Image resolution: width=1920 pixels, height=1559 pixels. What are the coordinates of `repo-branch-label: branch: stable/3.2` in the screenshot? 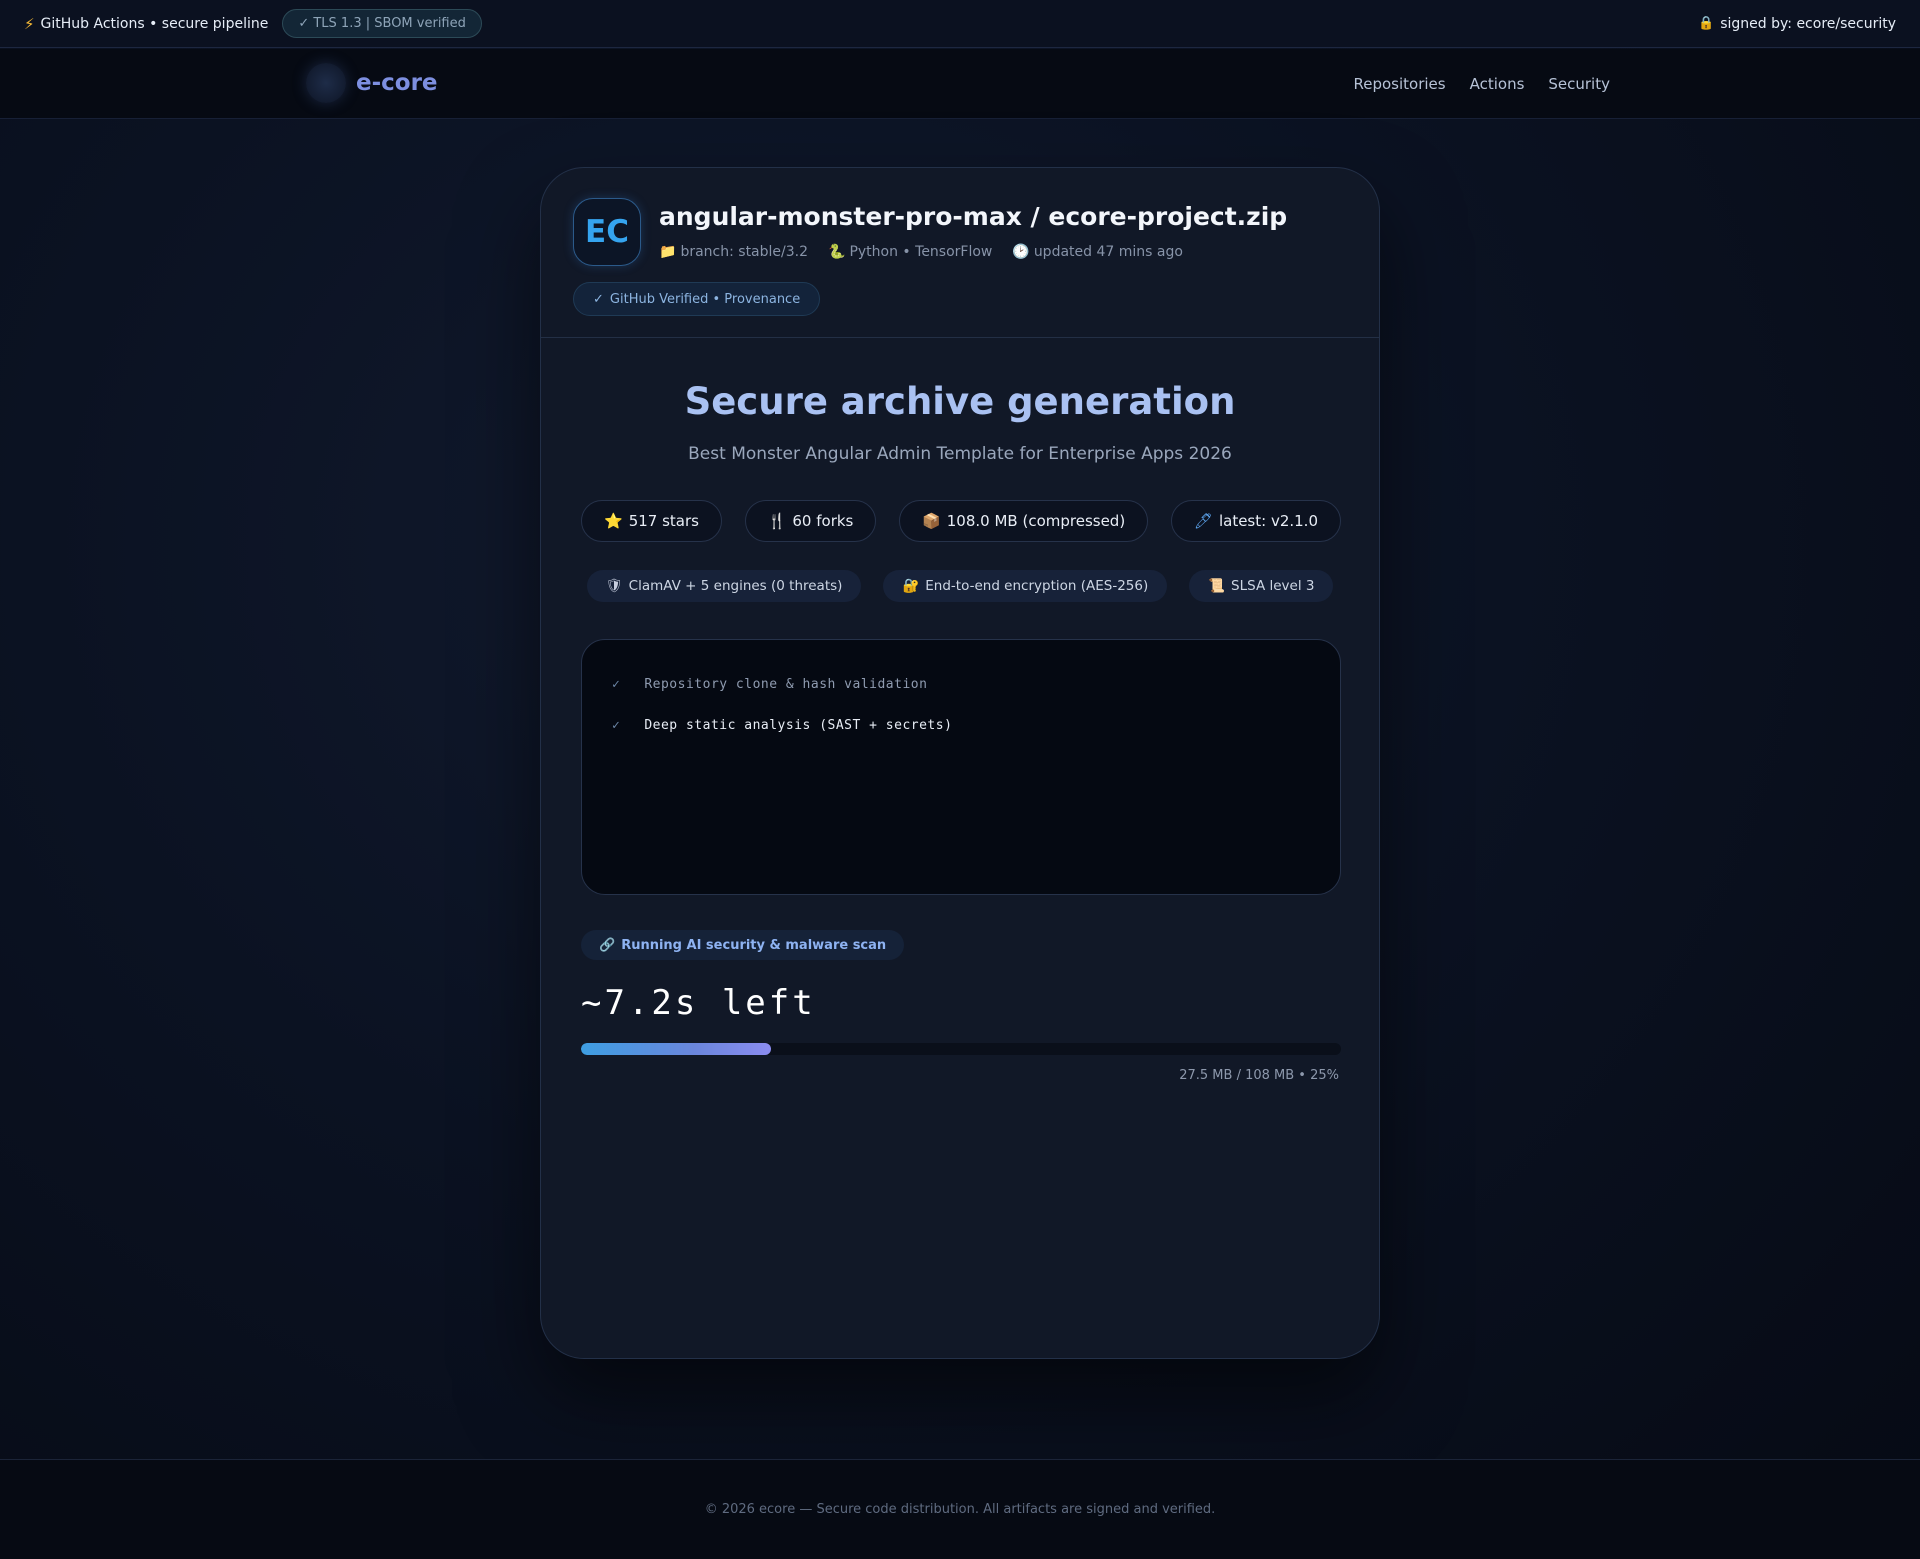 It's located at (744, 252).